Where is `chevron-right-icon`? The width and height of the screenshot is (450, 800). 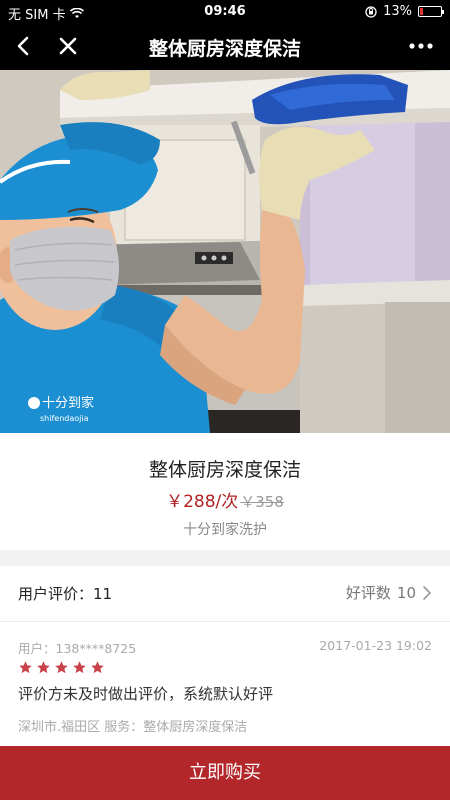 chevron-right-icon is located at coordinates (427, 592).